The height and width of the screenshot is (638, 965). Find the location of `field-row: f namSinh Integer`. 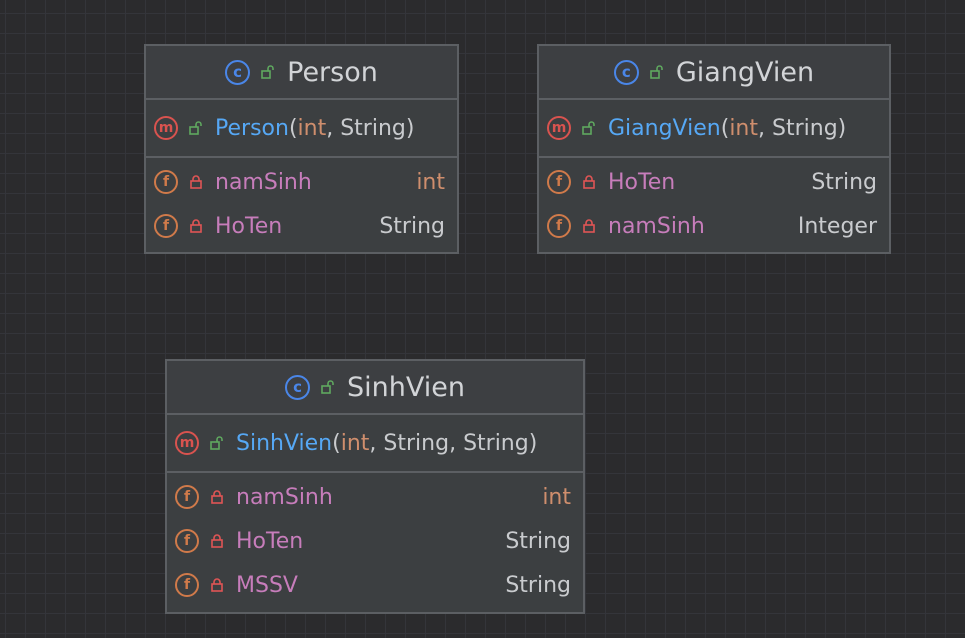

field-row: f namSinh Integer is located at coordinates (714, 226).